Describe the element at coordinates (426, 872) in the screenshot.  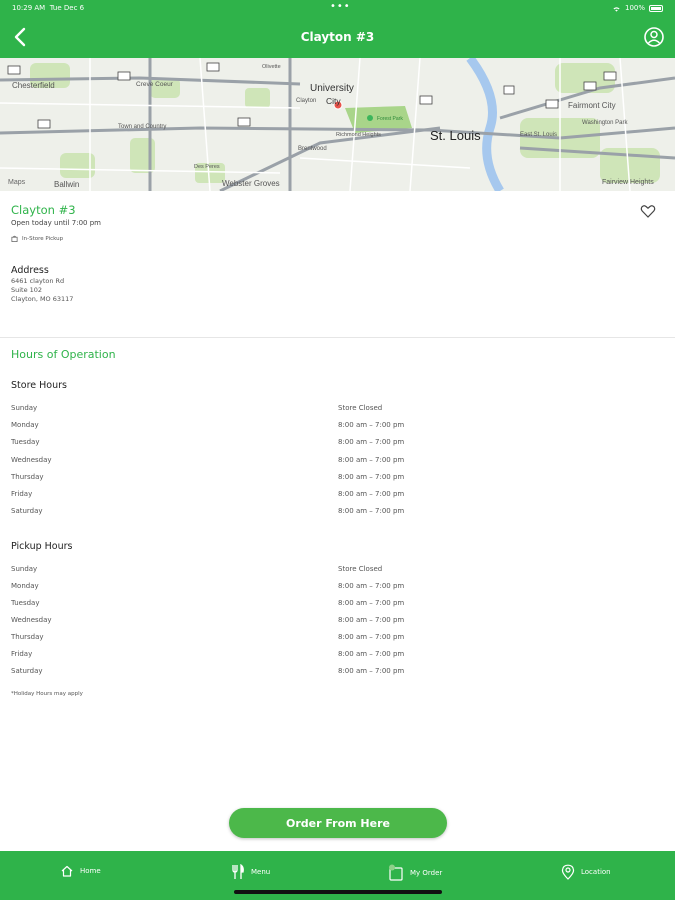
I see `tab-my-order-label: My Order` at that location.